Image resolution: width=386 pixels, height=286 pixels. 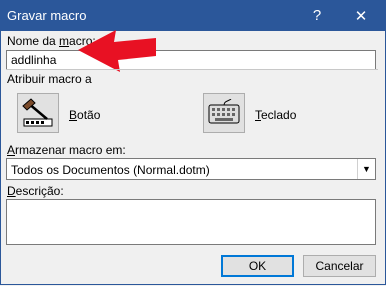 What do you see at coordinates (47, 15) in the screenshot?
I see `window-title: Gravar macro` at bounding box center [47, 15].